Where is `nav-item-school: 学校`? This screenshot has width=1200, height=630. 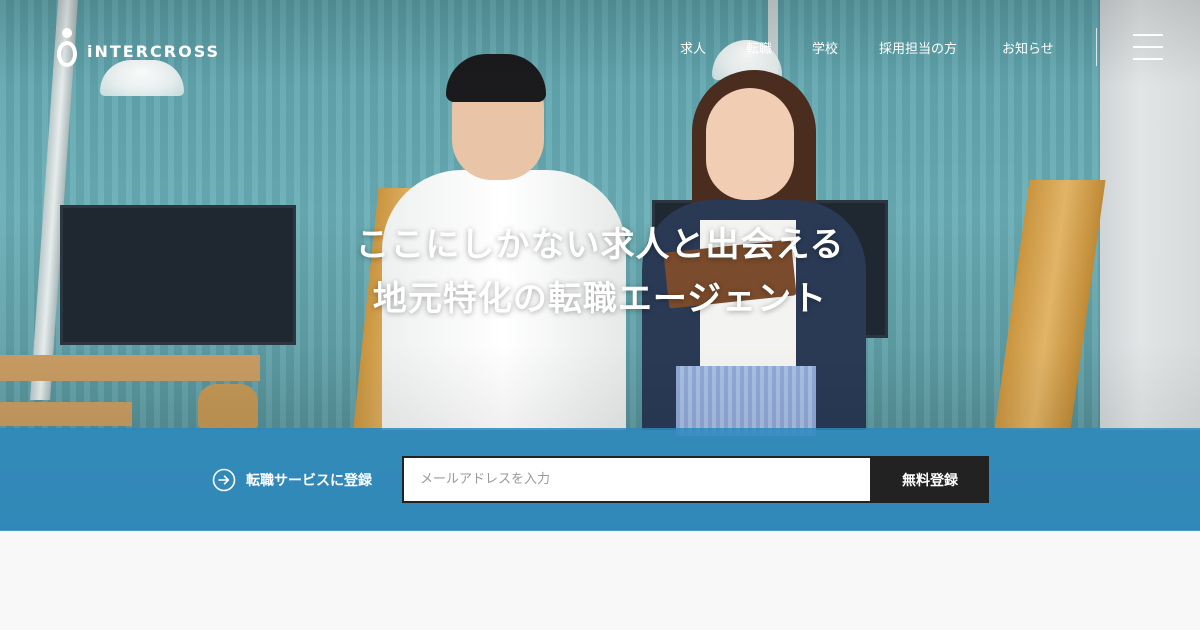
nav-item-school: 学校 is located at coordinates (825, 47).